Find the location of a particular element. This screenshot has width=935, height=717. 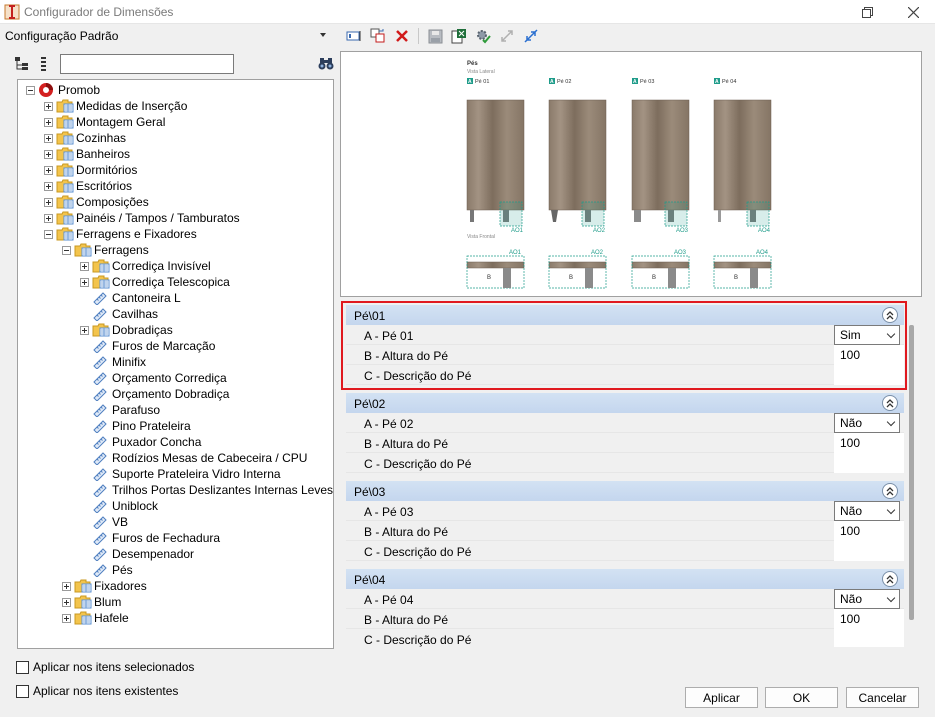

tree-item: Furos de Marcação is located at coordinates (147, 346).